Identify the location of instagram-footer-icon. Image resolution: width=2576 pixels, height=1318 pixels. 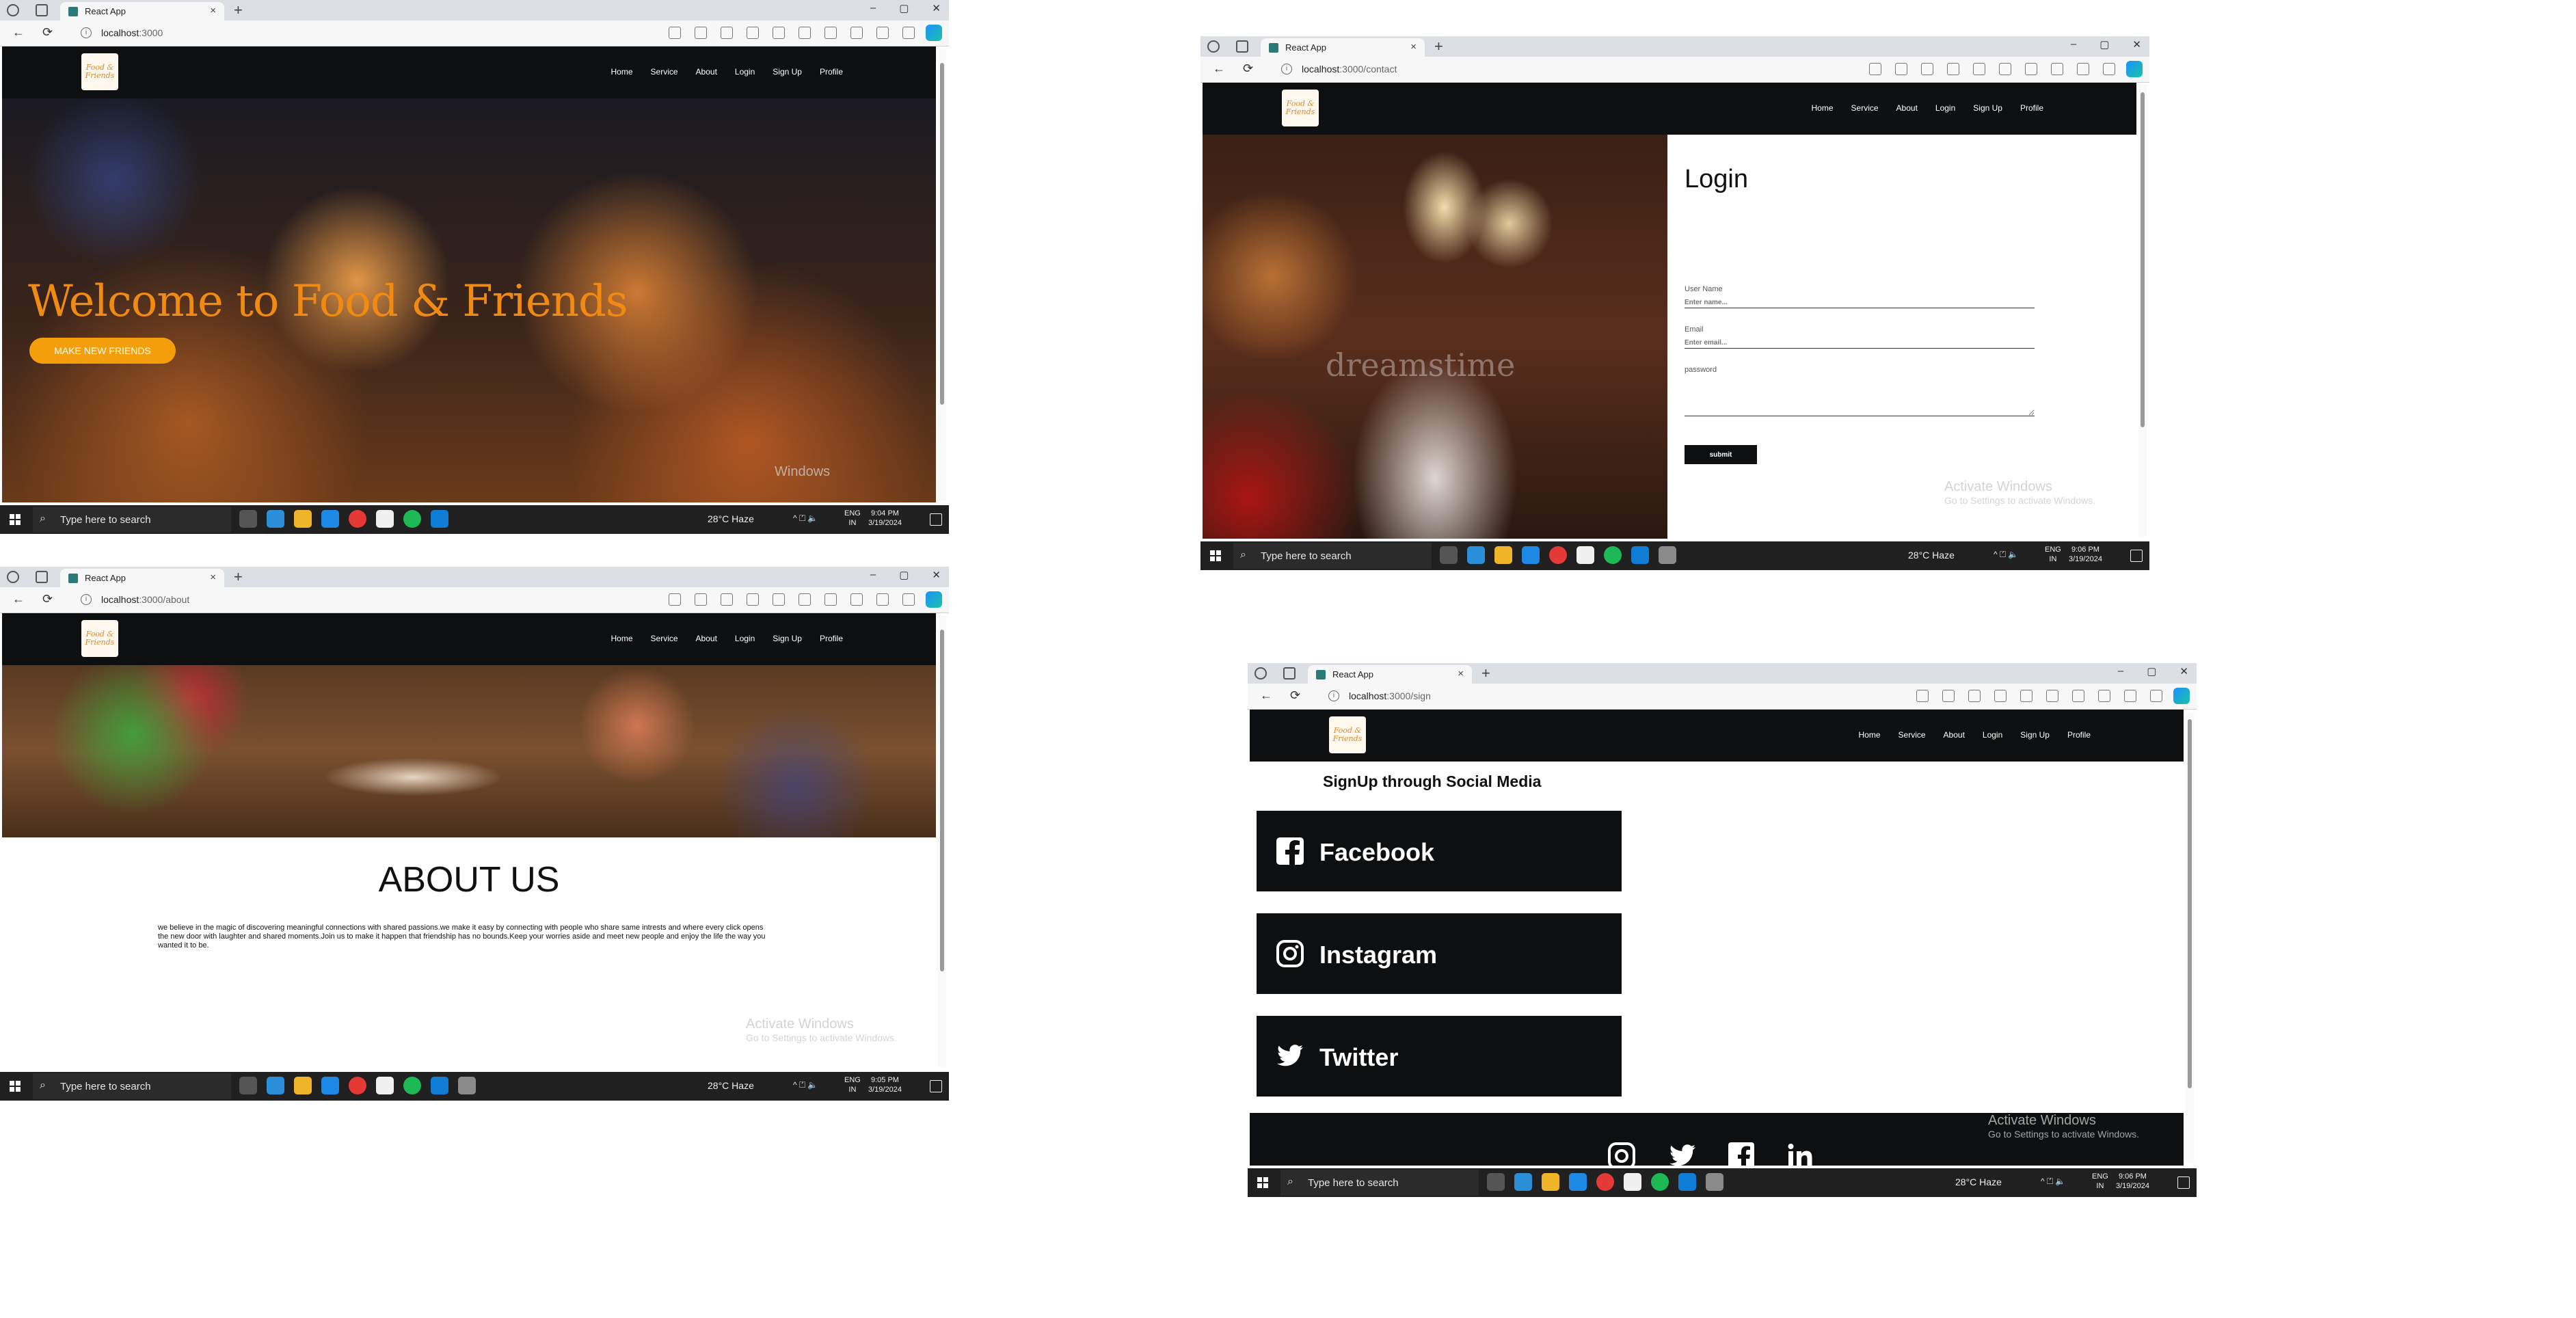
(1622, 1154).